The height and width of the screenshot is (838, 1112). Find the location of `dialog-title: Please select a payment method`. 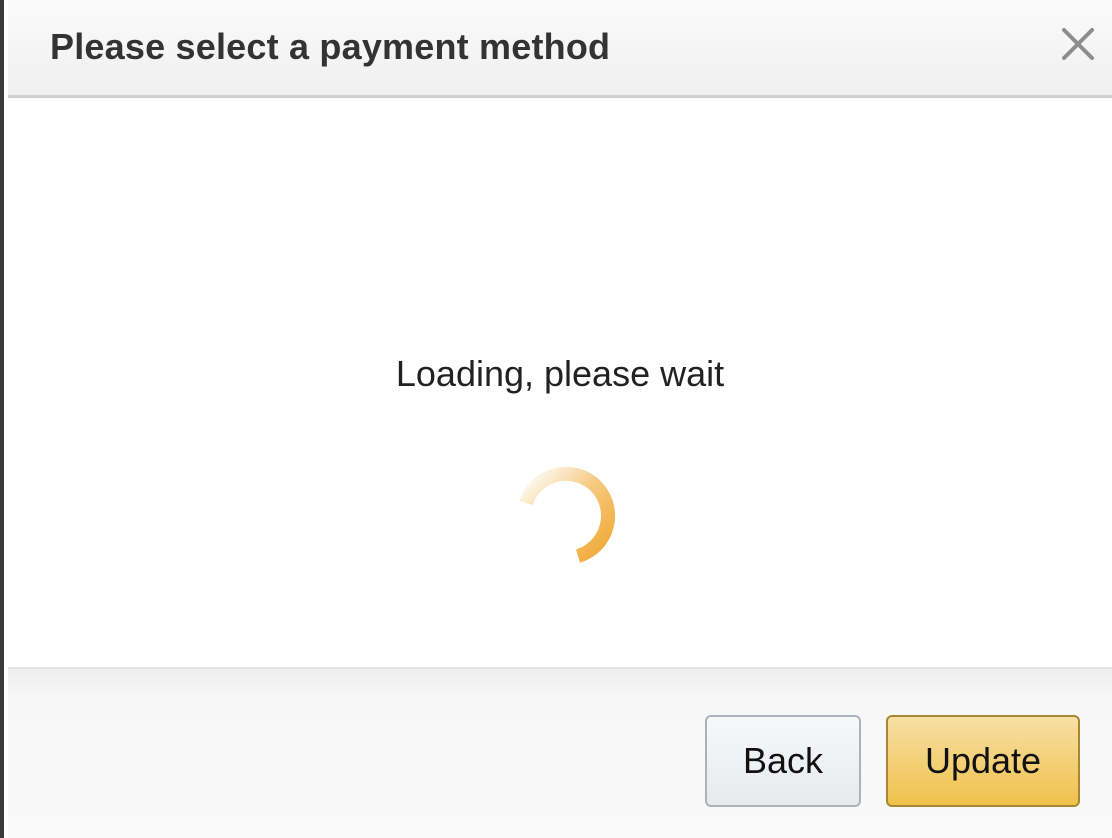

dialog-title: Please select a payment method is located at coordinates (330, 46).